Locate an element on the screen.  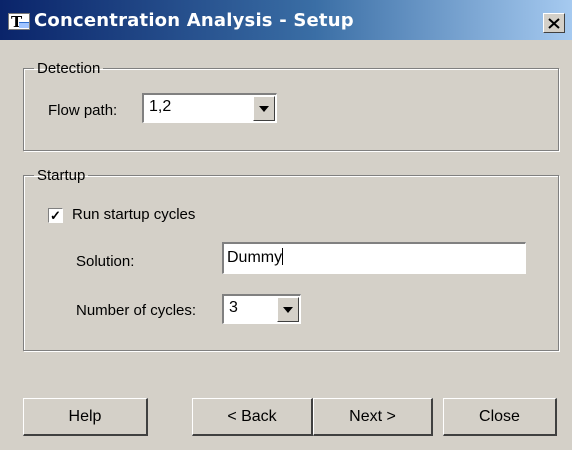
run-startup-checkbox: ✓ is located at coordinates (55, 215).